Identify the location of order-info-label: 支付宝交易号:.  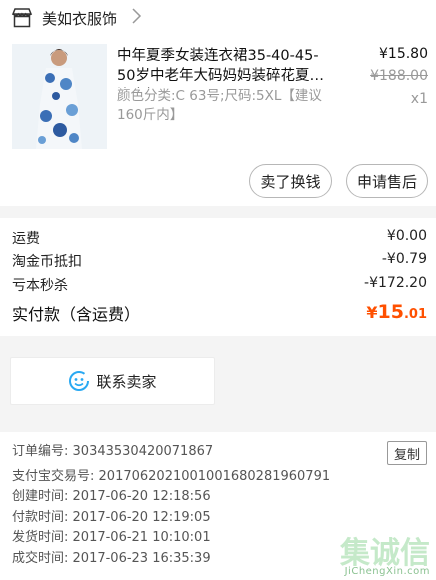
(53, 476).